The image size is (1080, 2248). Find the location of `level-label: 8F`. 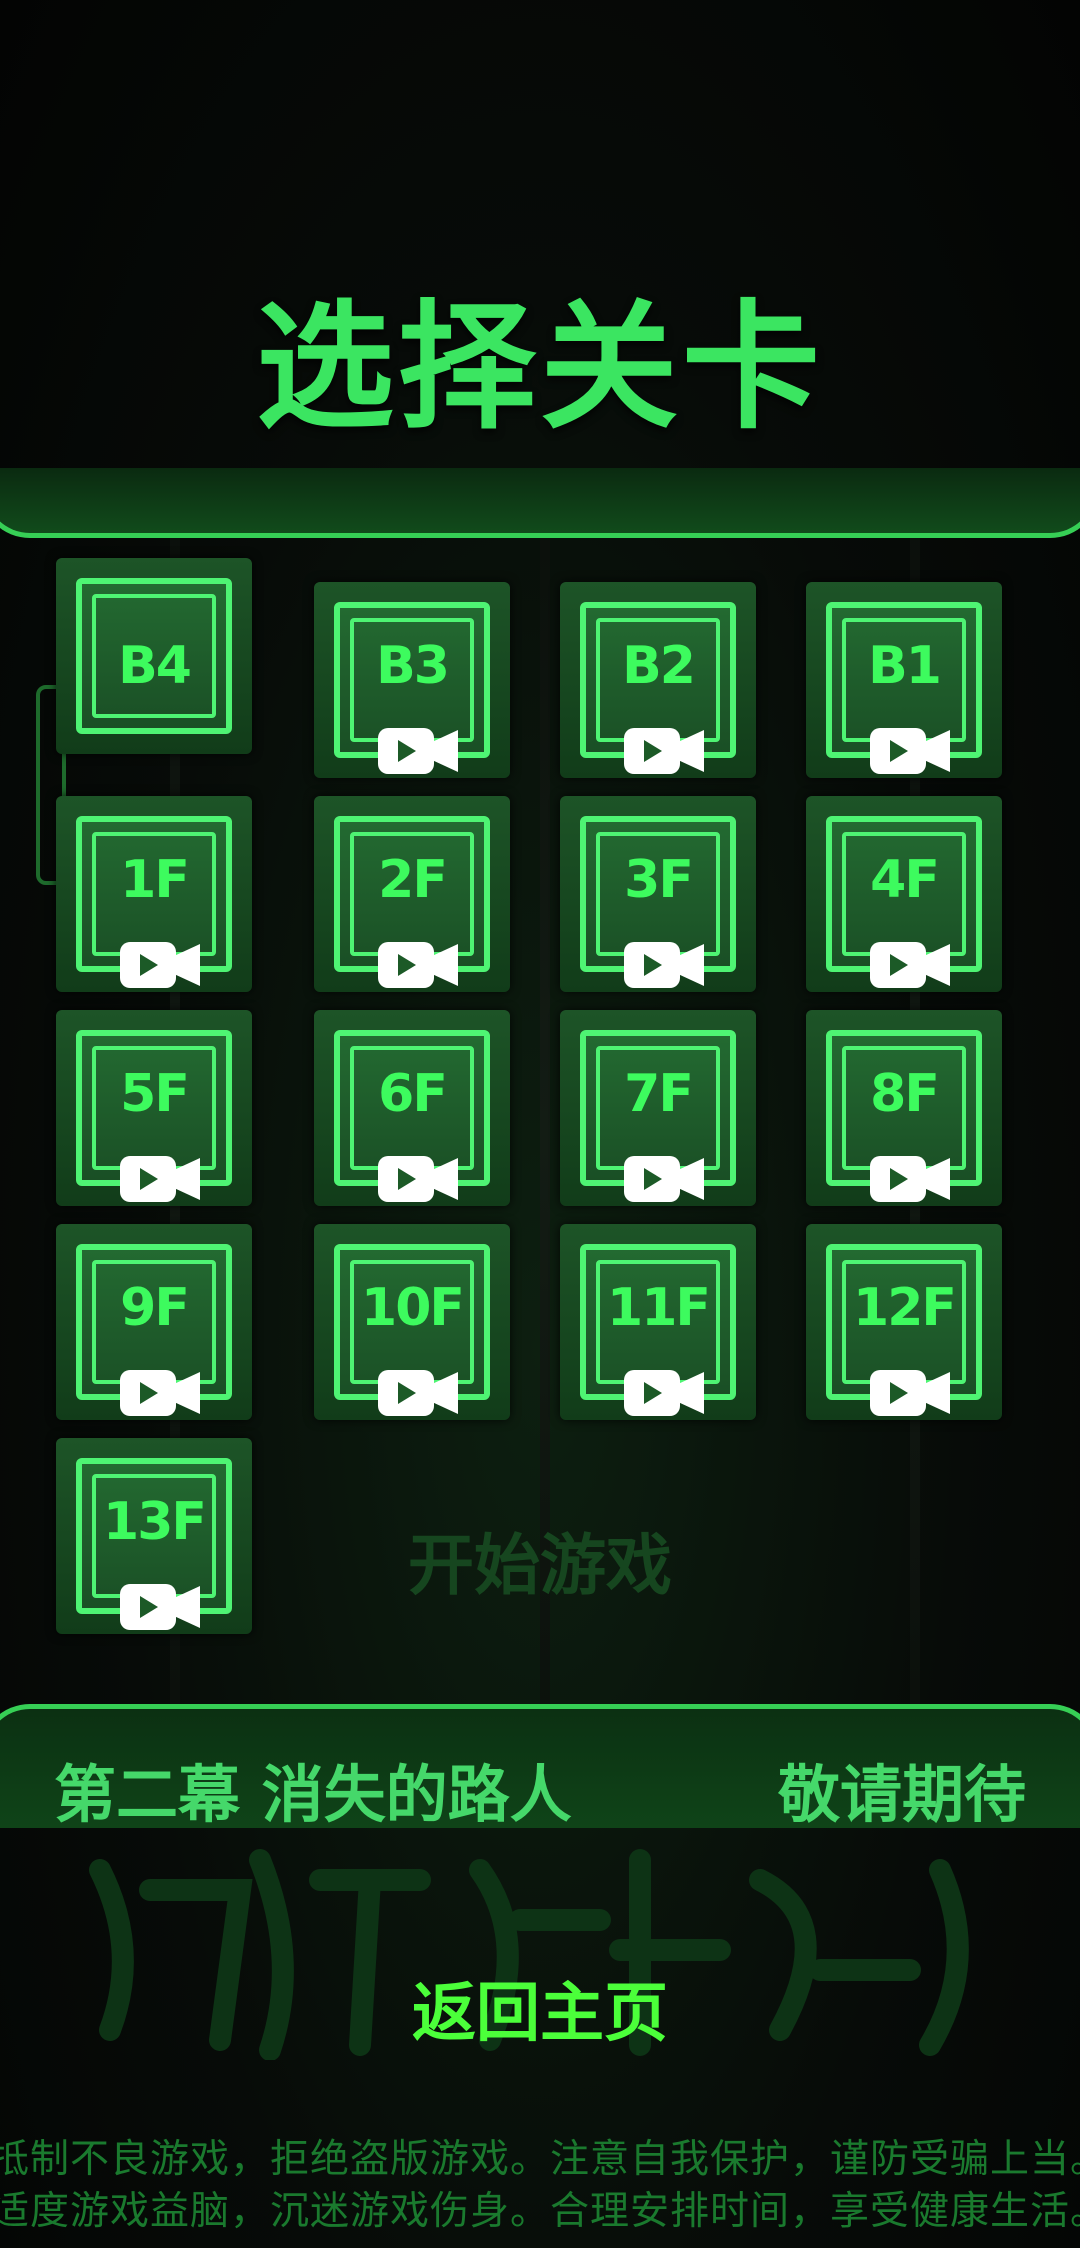

level-label: 8F is located at coordinates (905, 1094).